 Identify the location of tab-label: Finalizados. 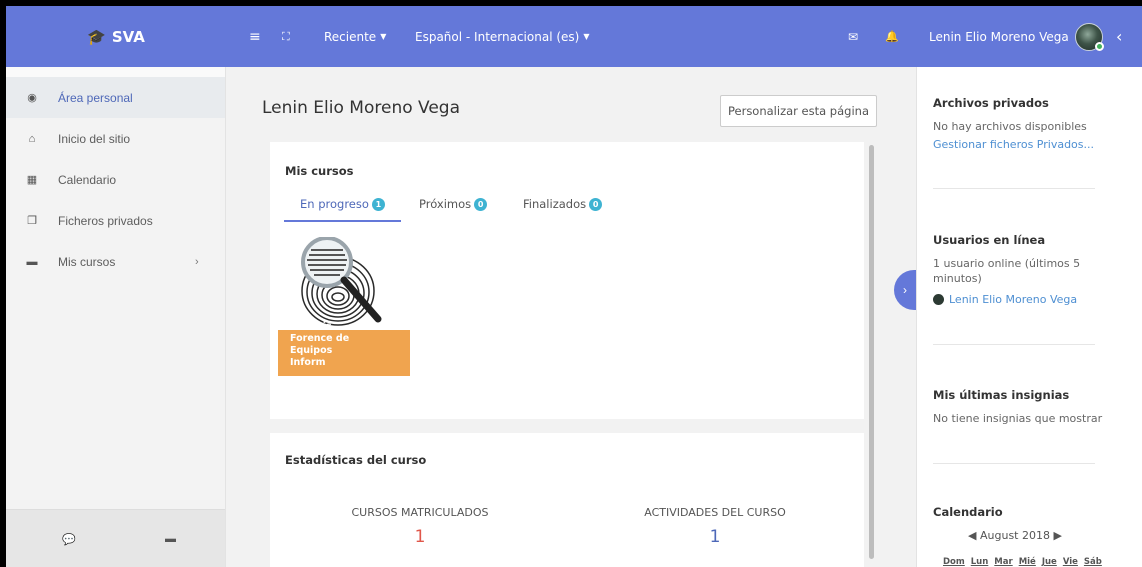
(555, 204).